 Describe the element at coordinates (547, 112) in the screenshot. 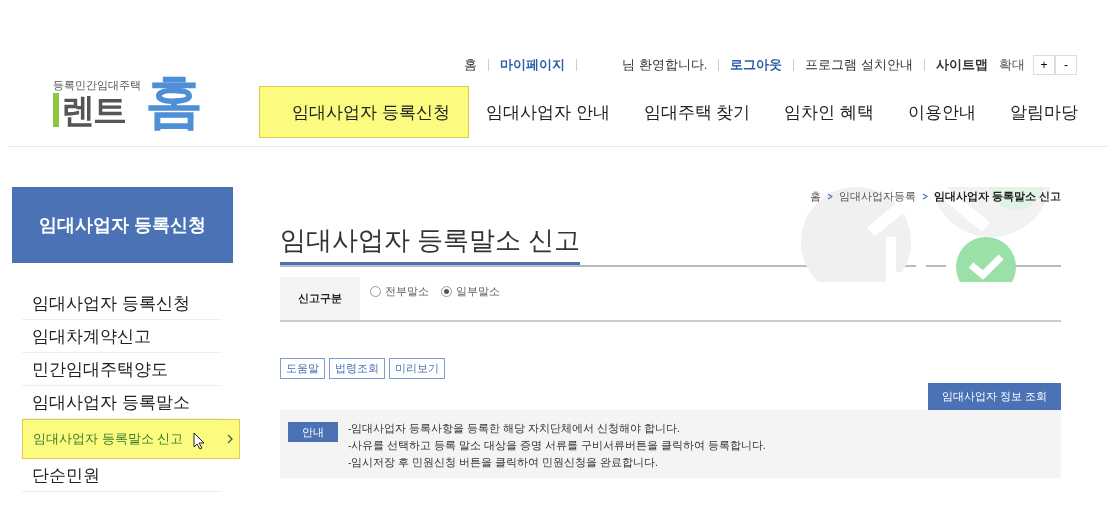

I see `nav-item: 임대사업자 안내` at that location.